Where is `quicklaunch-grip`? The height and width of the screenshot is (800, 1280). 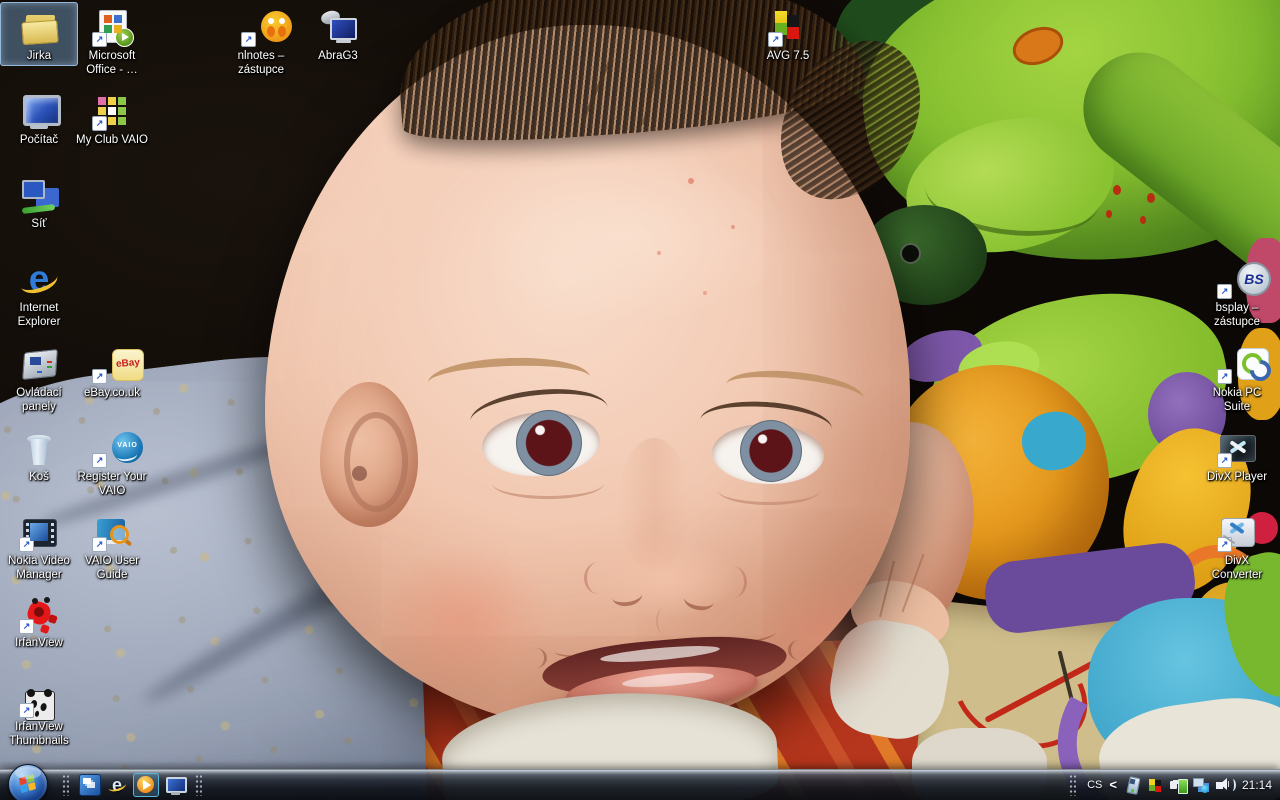
quicklaunch-grip is located at coordinates (65, 785).